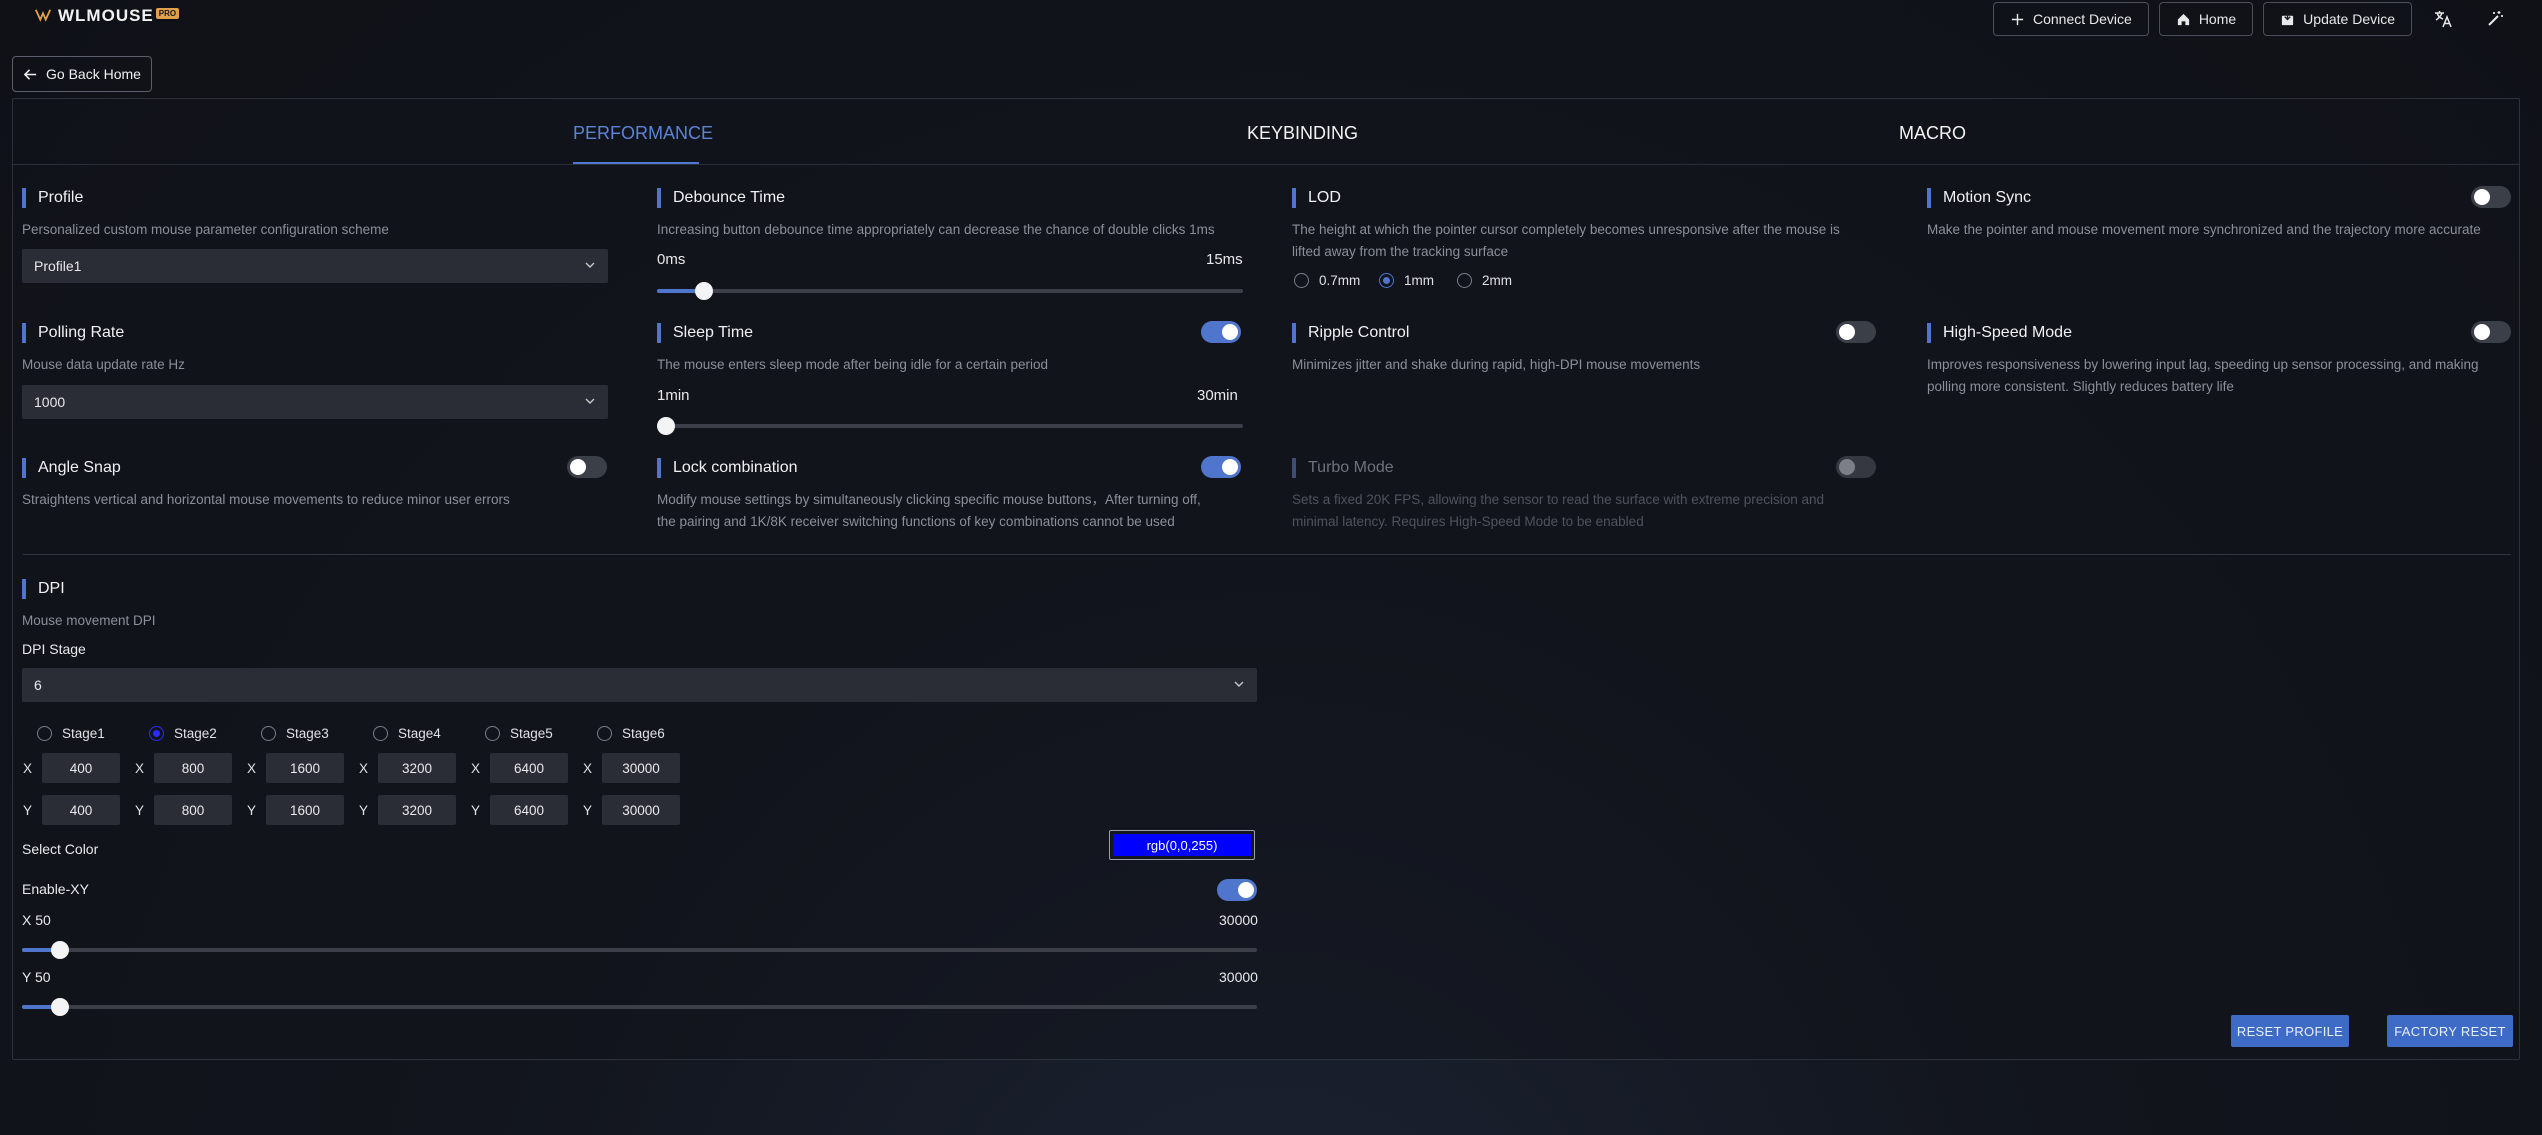  What do you see at coordinates (315, 266) in the screenshot?
I see `profile-select: Profile1` at bounding box center [315, 266].